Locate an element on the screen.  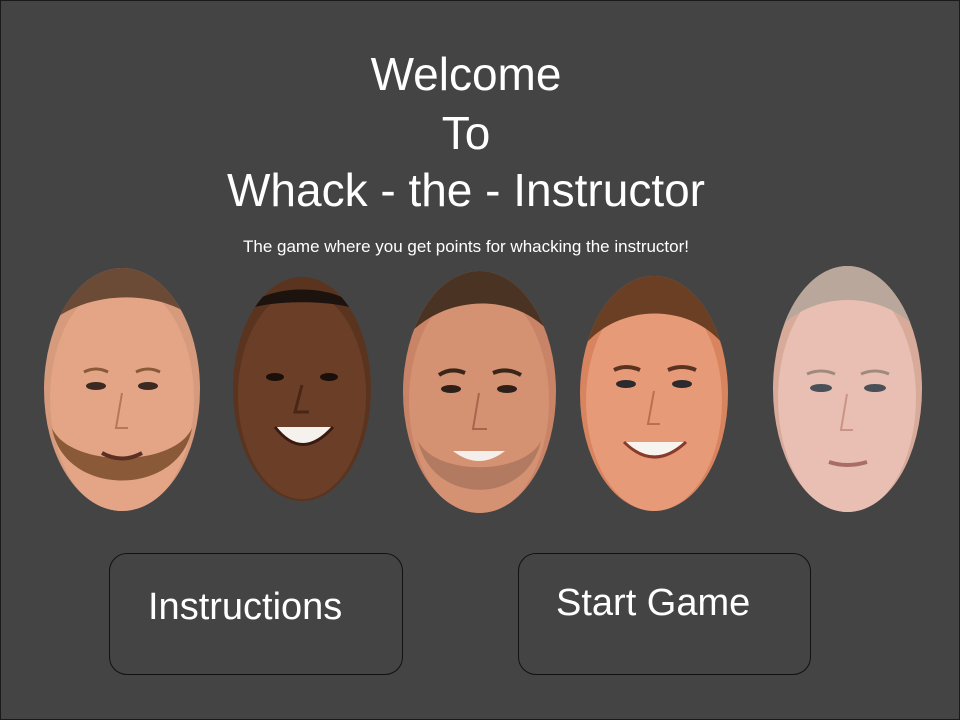
title-line-welcome: Welcome is located at coordinates (466, 74).